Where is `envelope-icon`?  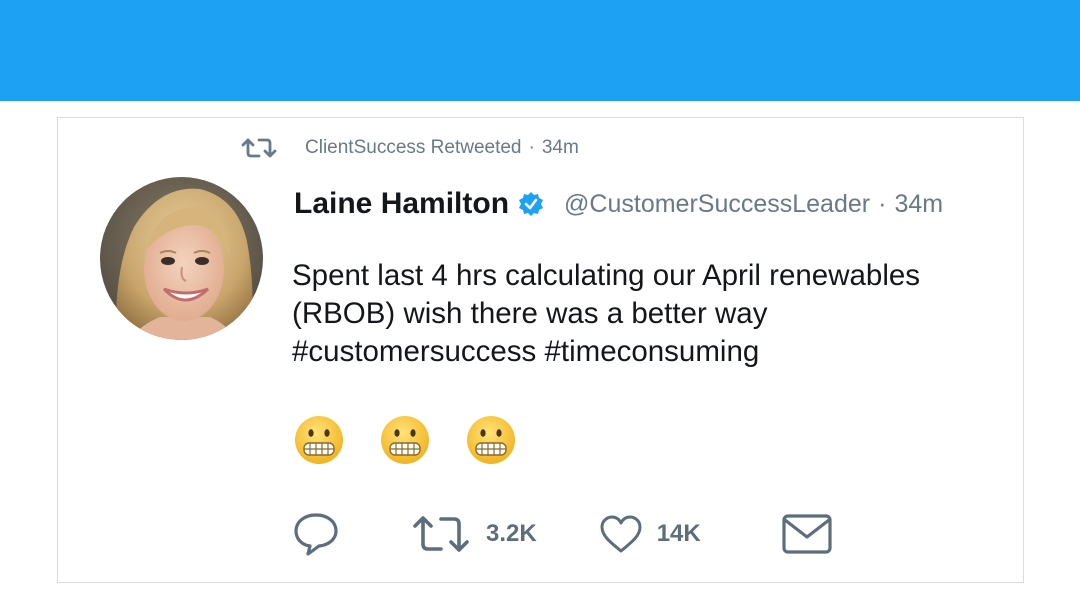
envelope-icon is located at coordinates (807, 534).